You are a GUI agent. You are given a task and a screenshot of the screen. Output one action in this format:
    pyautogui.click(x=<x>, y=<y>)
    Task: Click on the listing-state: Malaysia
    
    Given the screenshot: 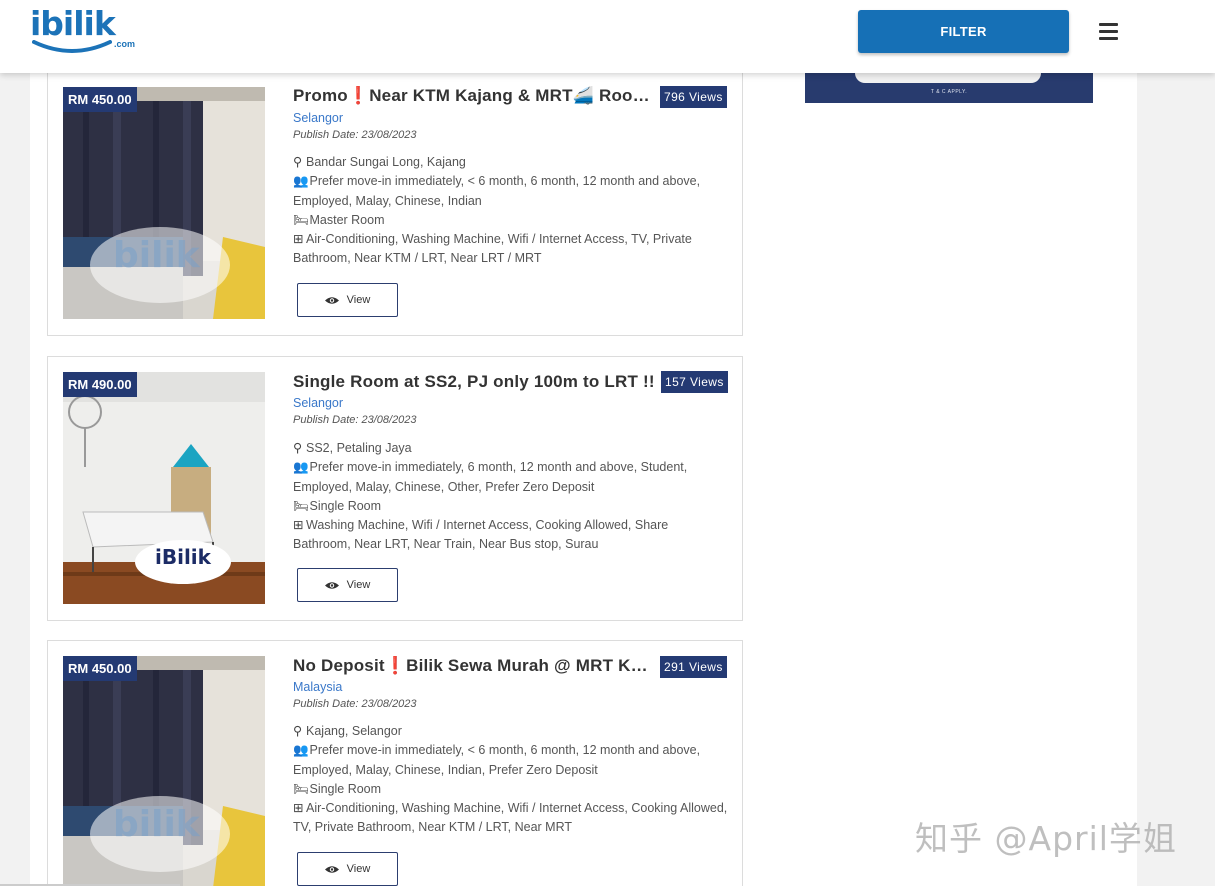 What is the action you would take?
    pyautogui.click(x=317, y=687)
    